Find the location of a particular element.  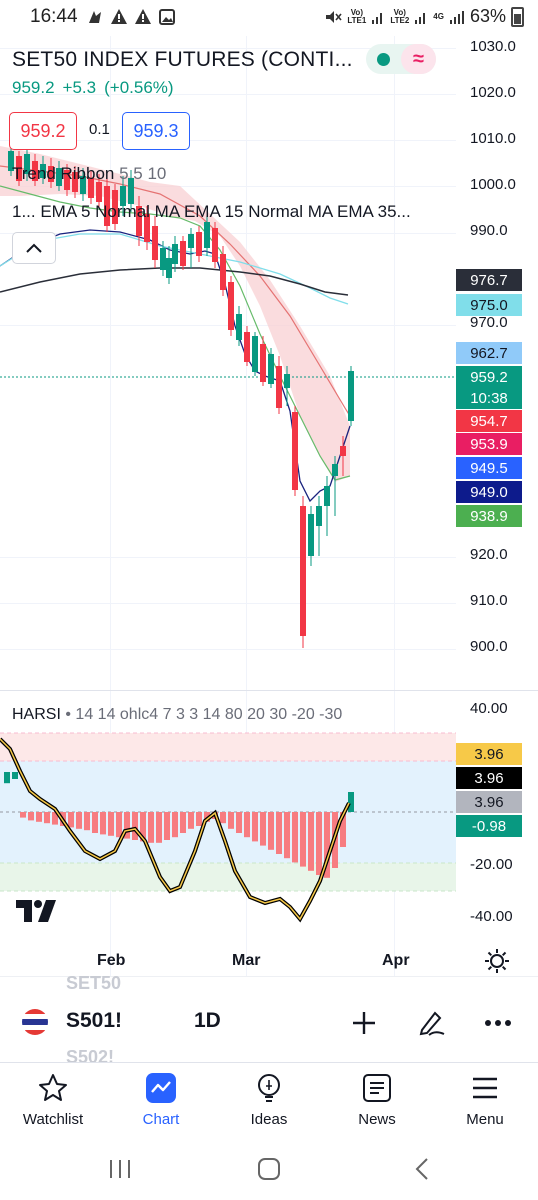

drawing-tools-button is located at coordinates (432, 1023).